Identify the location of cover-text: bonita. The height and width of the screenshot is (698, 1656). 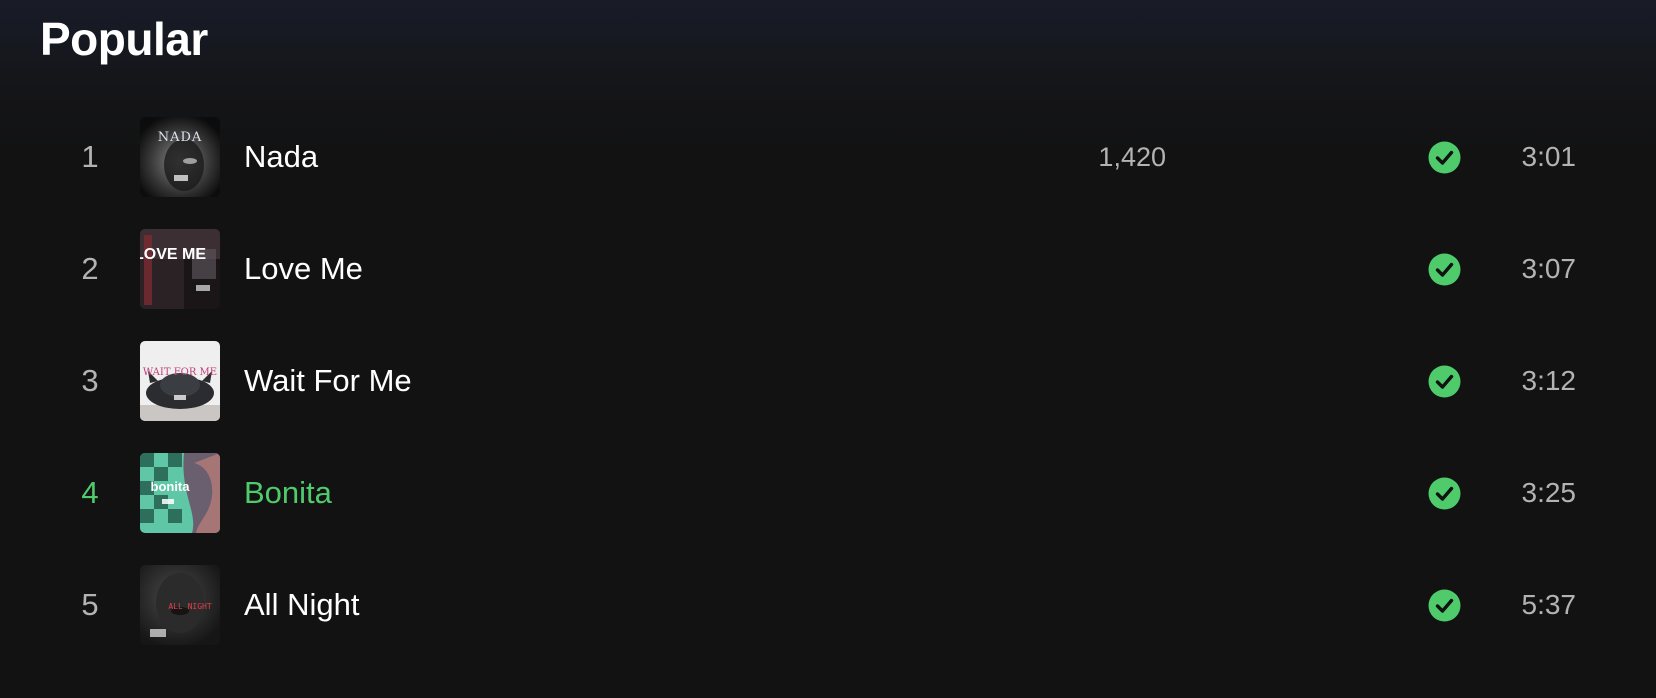
(171, 486).